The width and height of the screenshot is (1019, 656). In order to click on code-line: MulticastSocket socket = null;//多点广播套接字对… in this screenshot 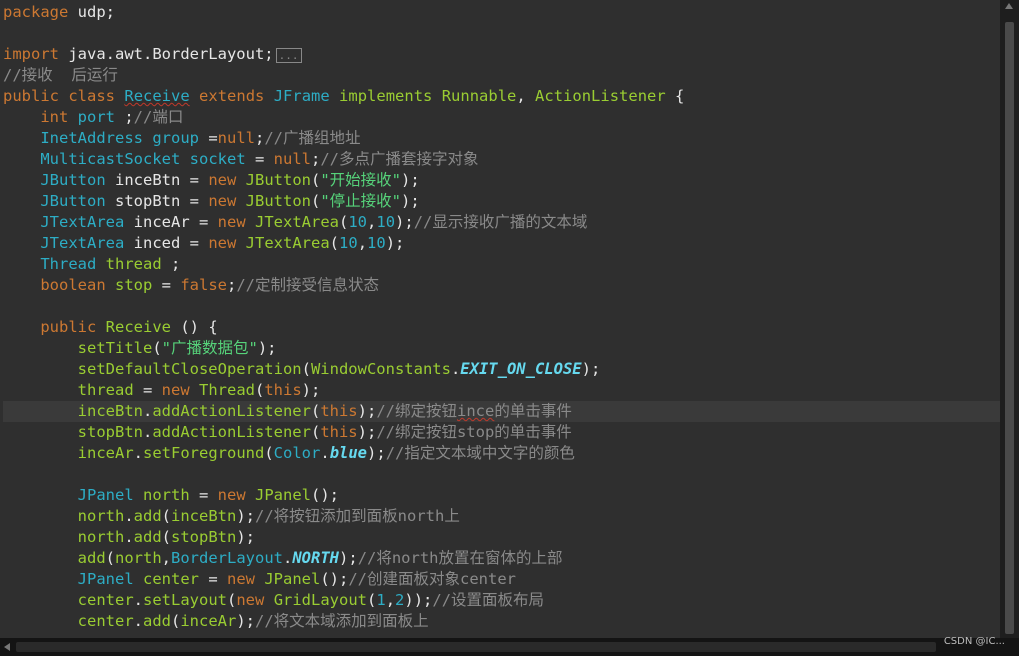, I will do `click(501, 159)`.